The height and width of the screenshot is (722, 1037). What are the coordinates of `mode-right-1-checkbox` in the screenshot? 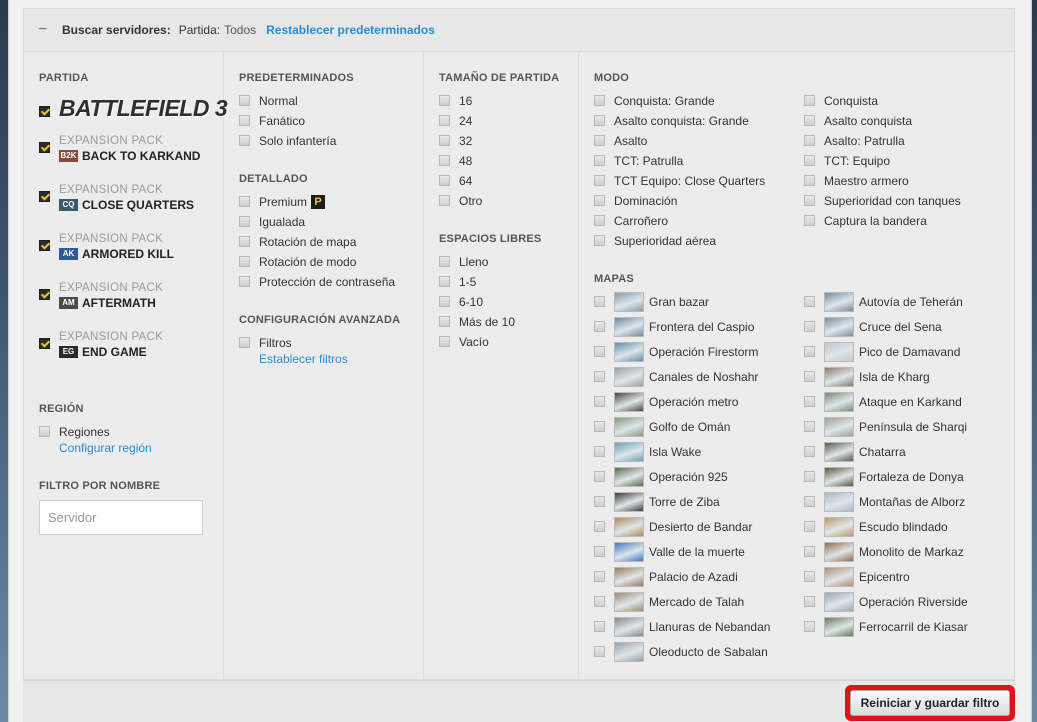 It's located at (809, 121).